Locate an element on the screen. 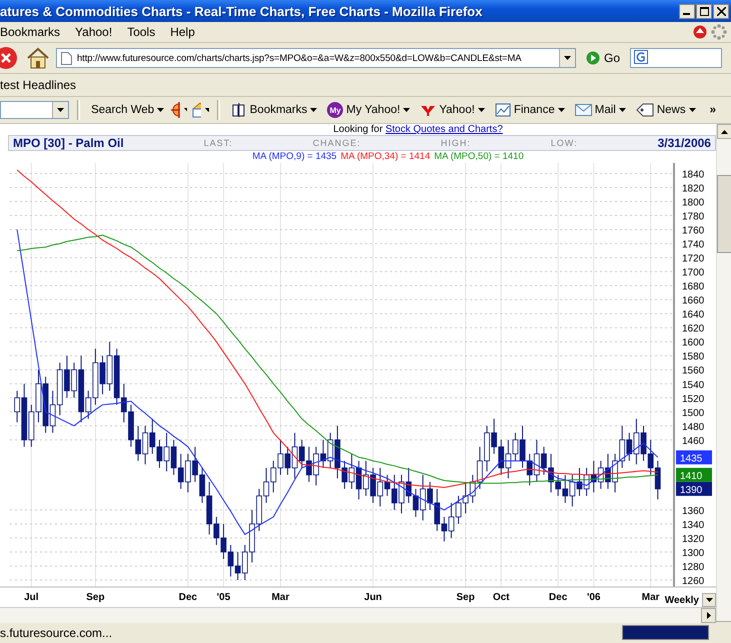 The width and height of the screenshot is (731, 643). axis-tick-label: 1620 is located at coordinates (693, 329).